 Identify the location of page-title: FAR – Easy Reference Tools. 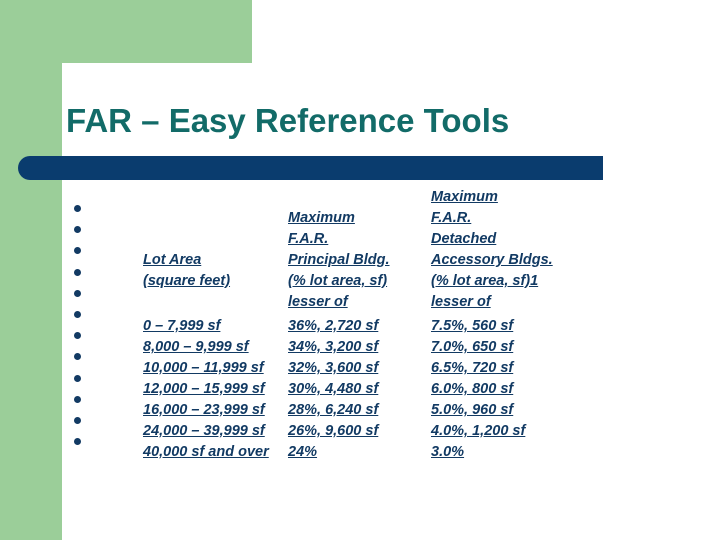
(288, 120).